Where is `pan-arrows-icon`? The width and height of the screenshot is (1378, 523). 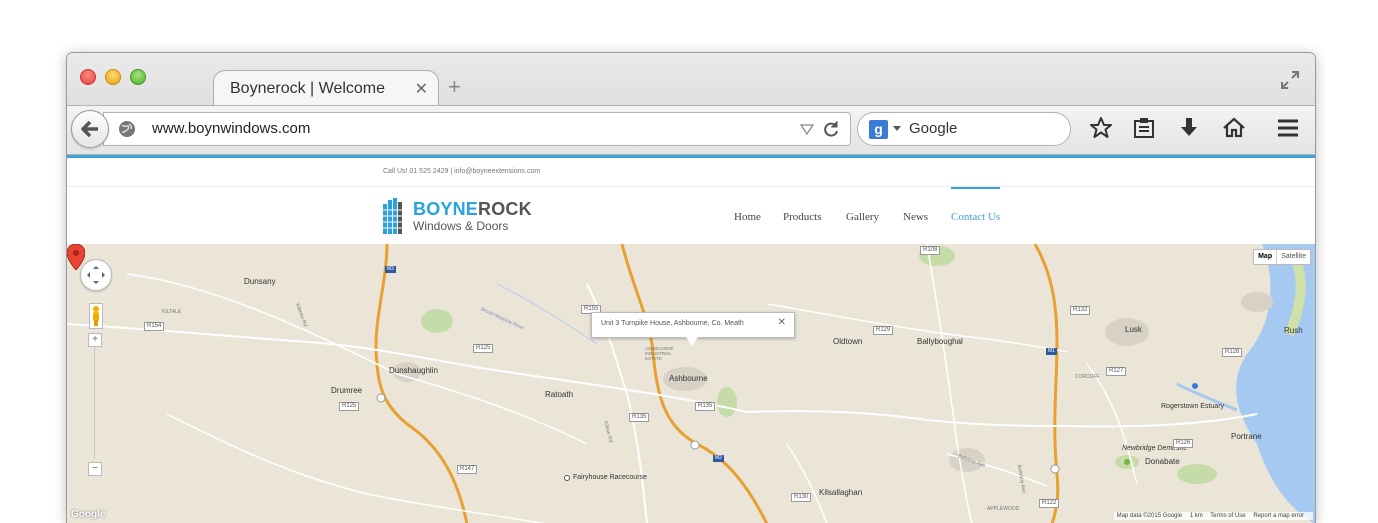
pan-arrows-icon is located at coordinates (96, 275).